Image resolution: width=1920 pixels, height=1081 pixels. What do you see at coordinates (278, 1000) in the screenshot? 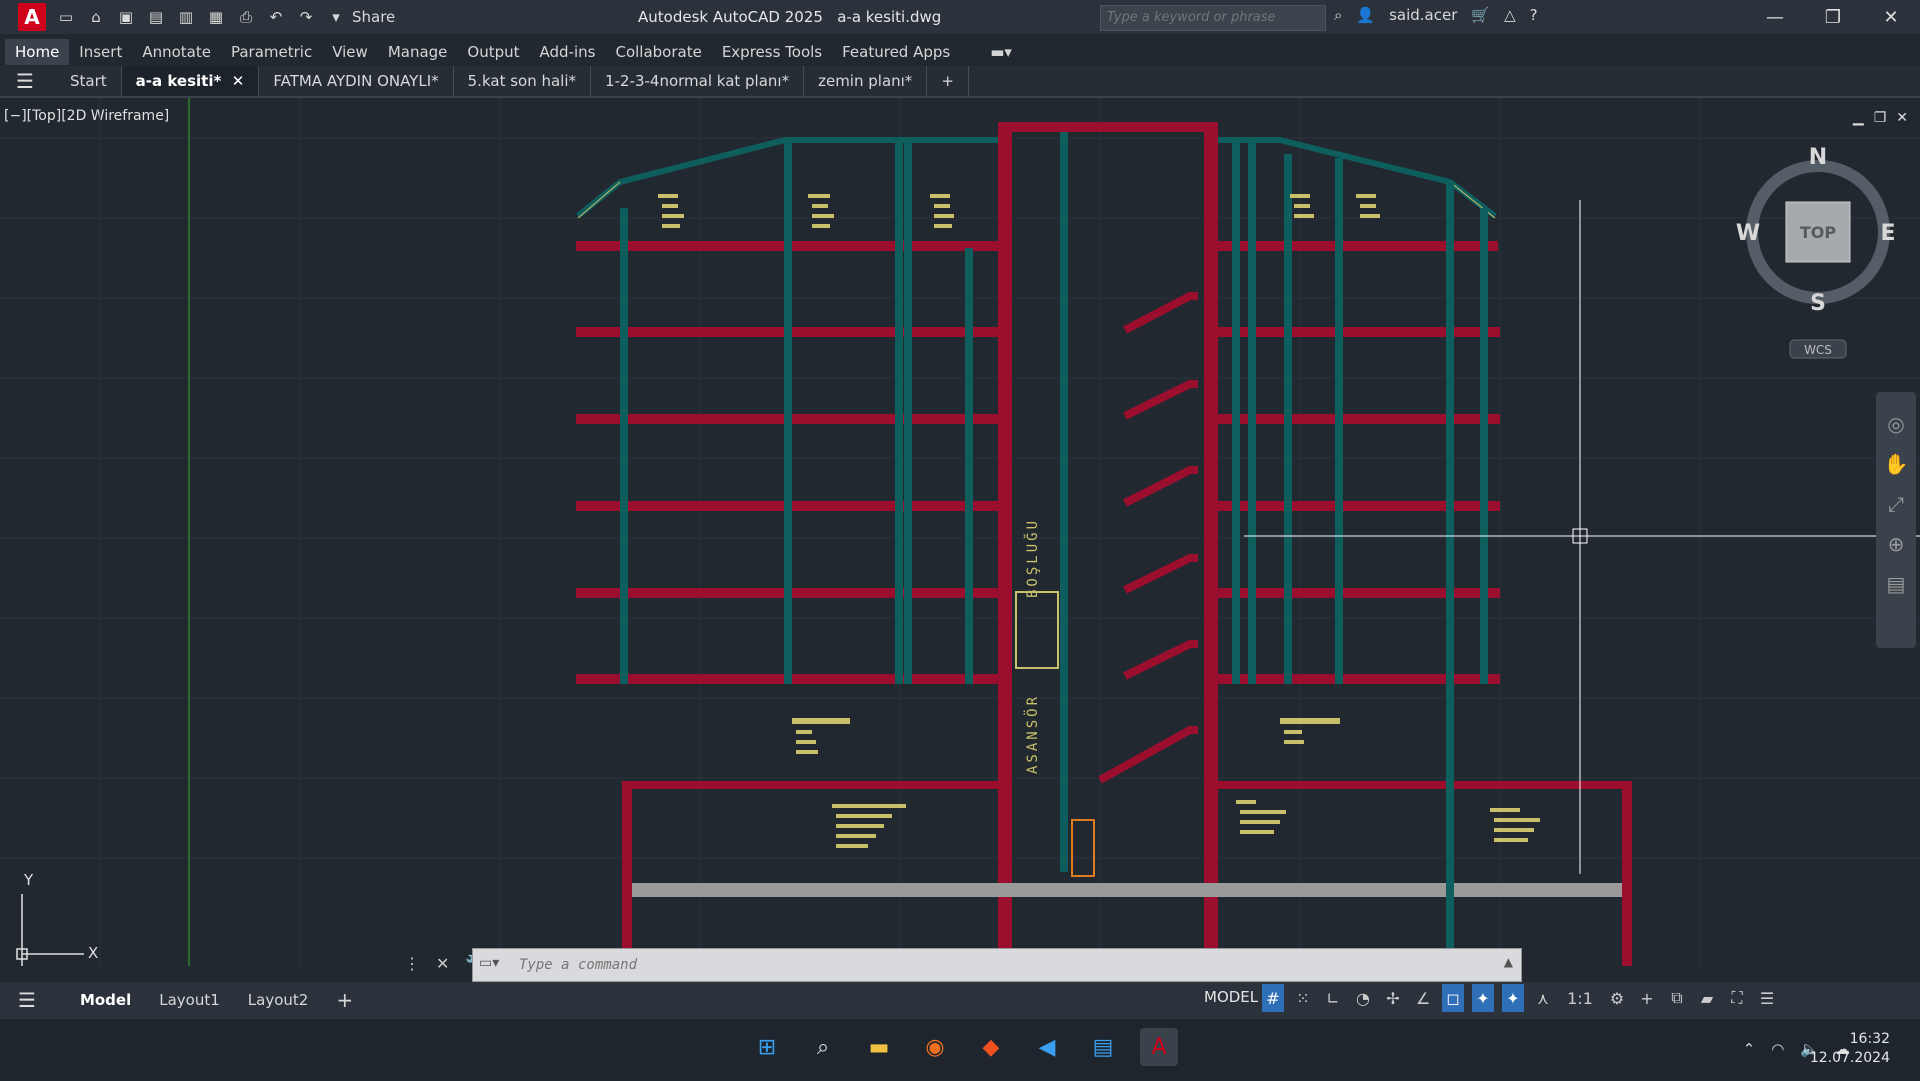
I see `layout-tab-layout2: Layout2` at bounding box center [278, 1000].